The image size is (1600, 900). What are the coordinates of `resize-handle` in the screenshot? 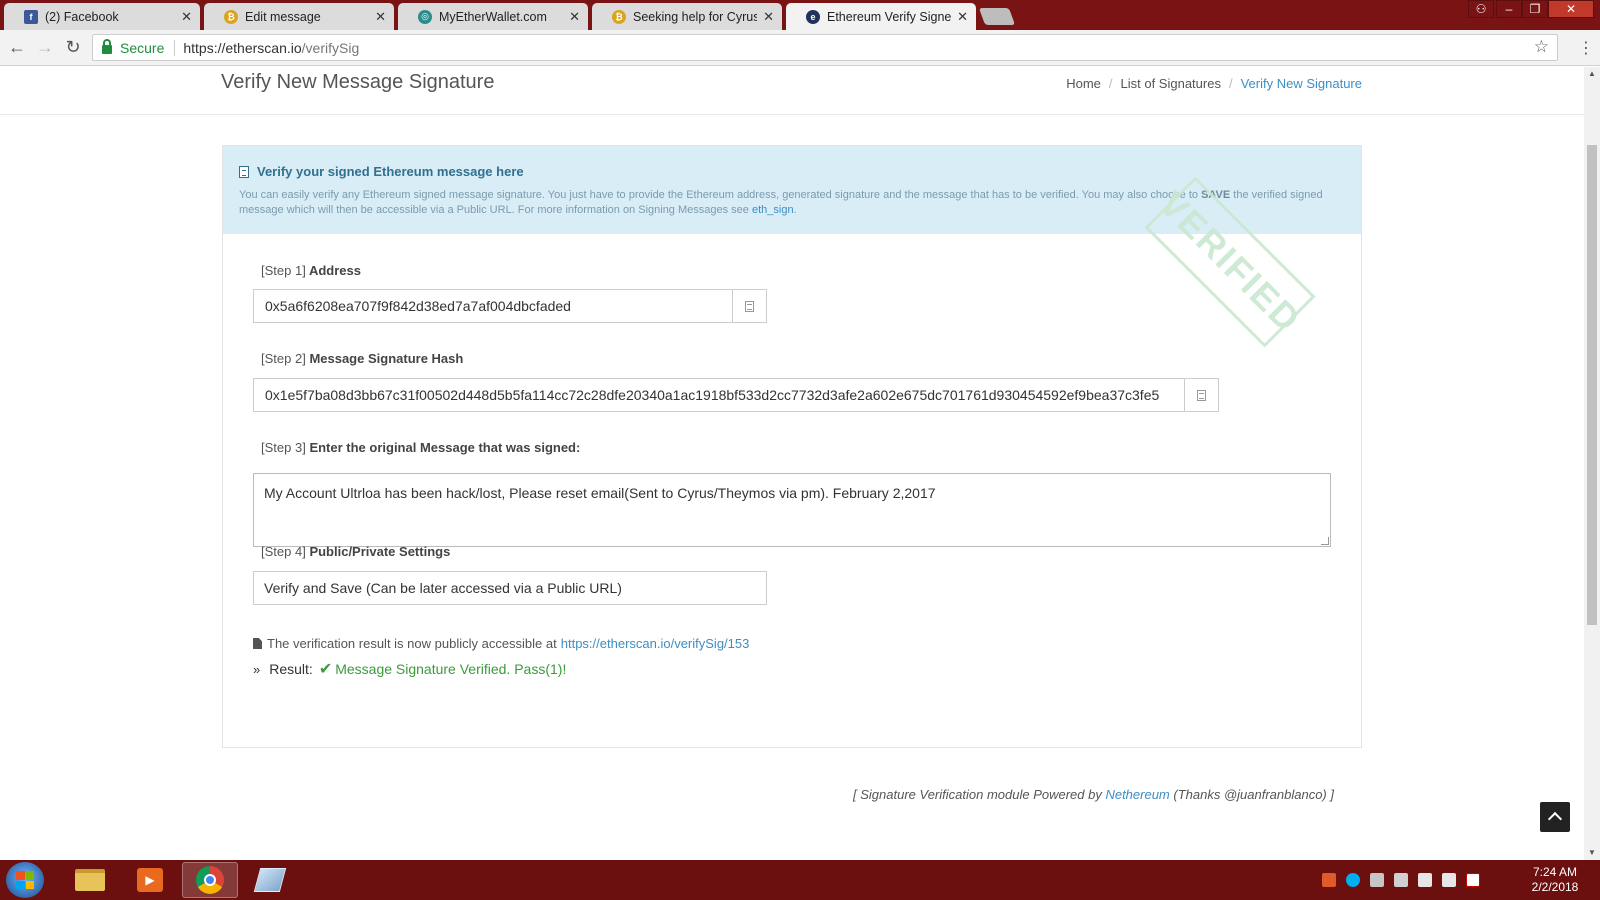 It's located at (1325, 541).